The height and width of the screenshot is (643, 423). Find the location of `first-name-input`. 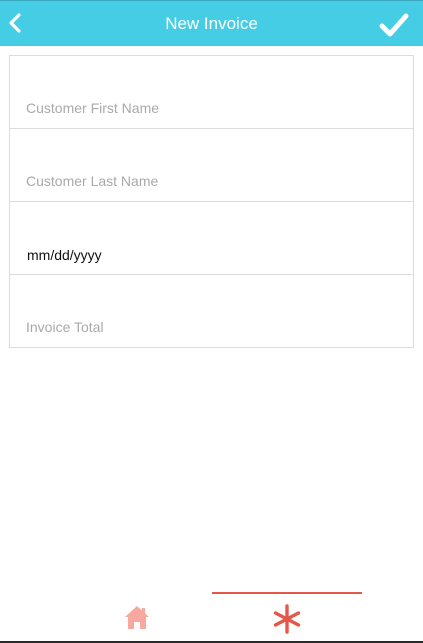

first-name-input is located at coordinates (213, 108).